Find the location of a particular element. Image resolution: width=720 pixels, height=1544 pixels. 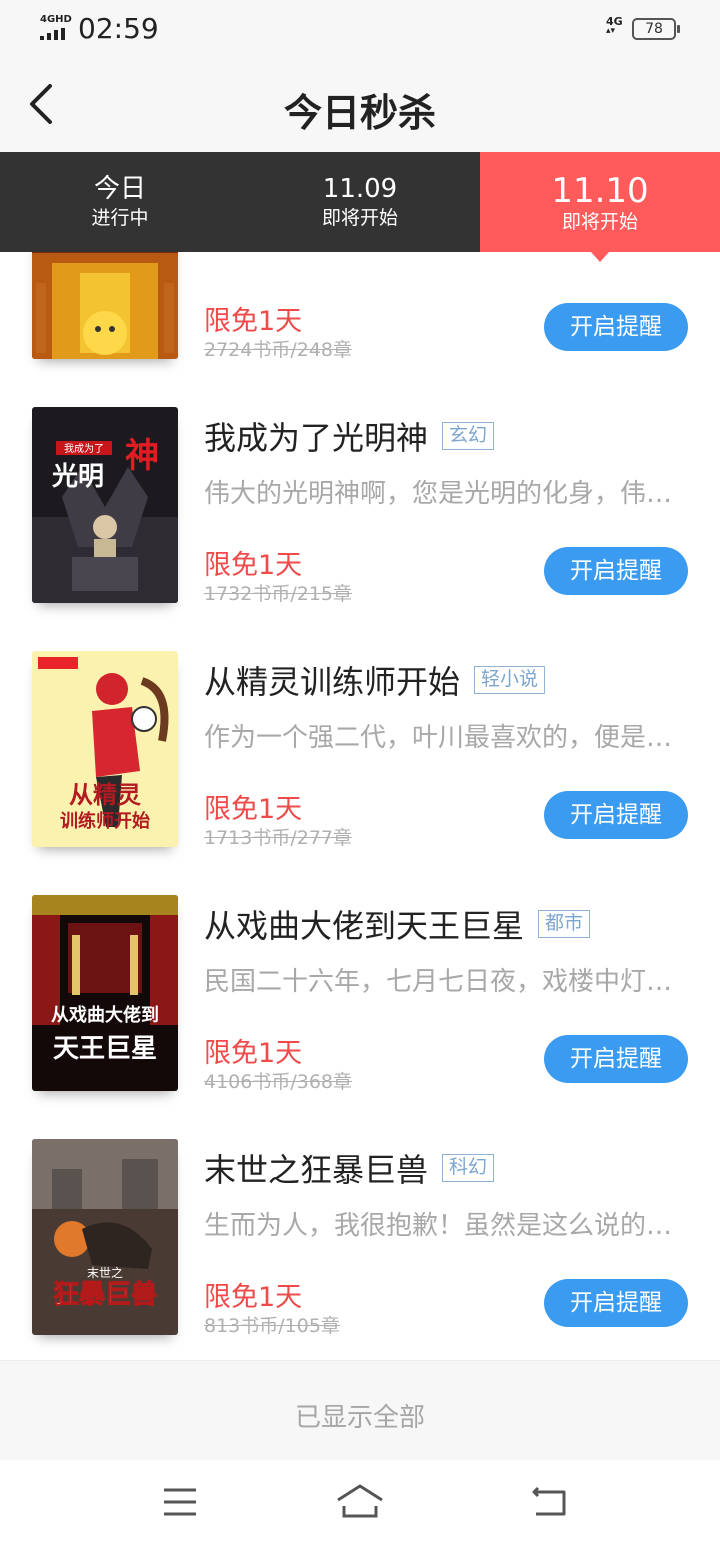

battery-level: 78 is located at coordinates (654, 29).